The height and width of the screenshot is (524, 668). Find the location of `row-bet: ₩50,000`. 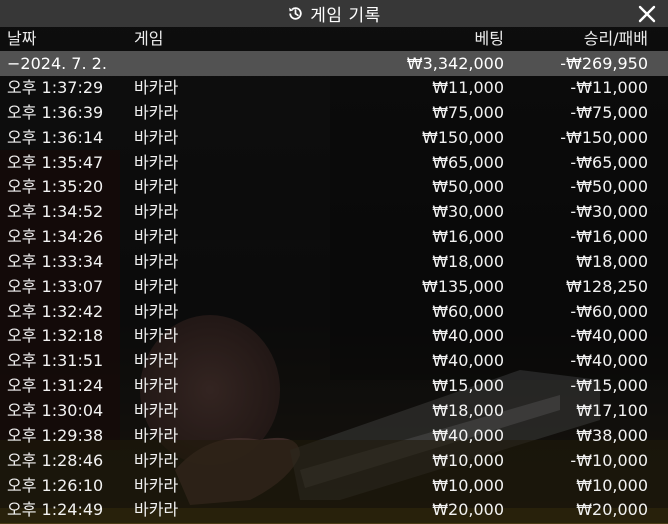

row-bet: ₩50,000 is located at coordinates (468, 187).